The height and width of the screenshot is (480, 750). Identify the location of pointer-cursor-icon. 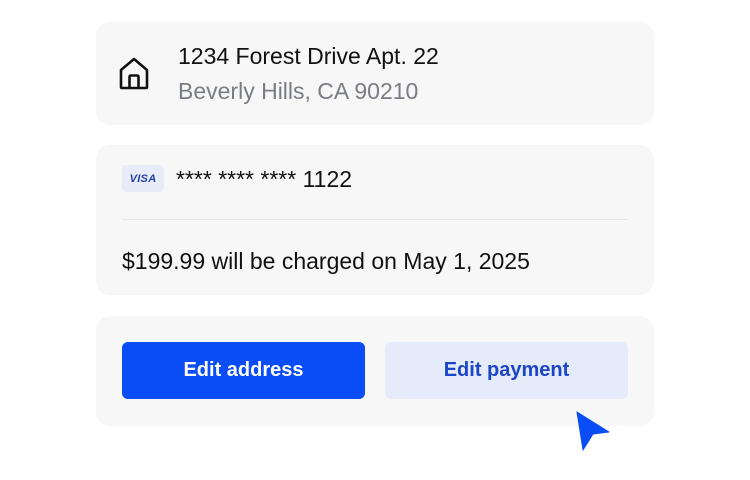
(593, 431).